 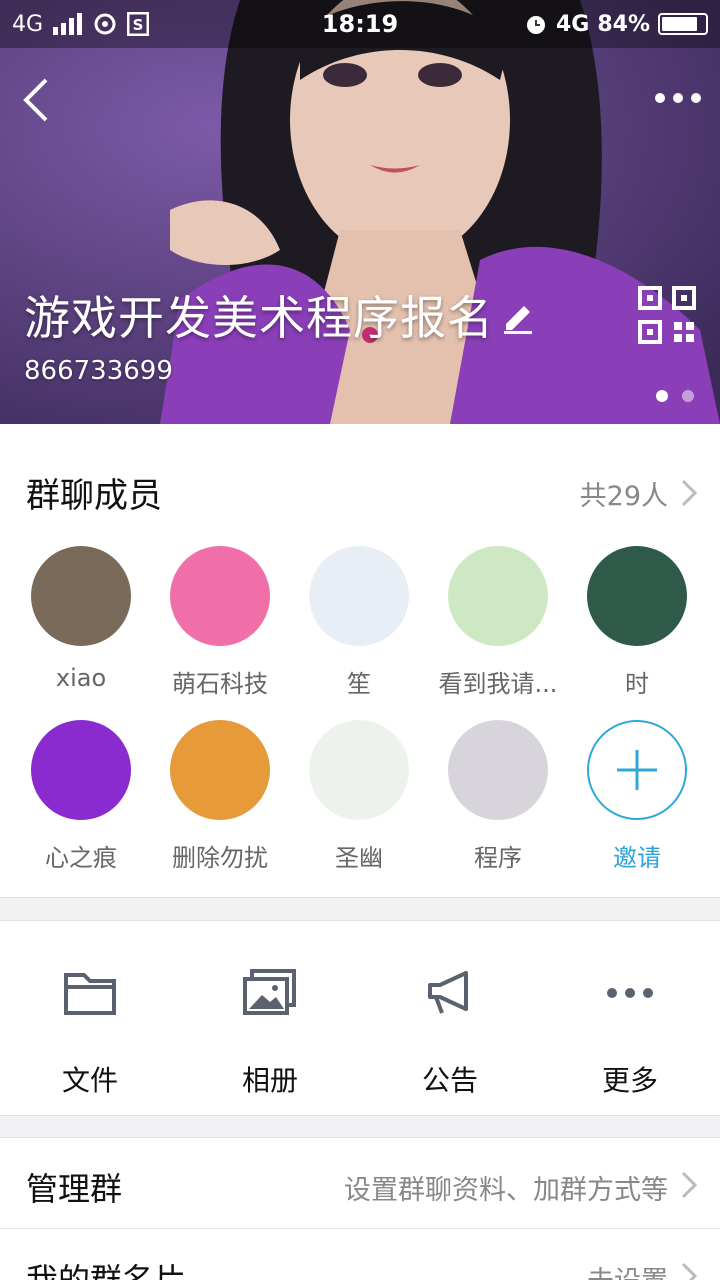 I want to click on status-bar: 4G S 18:19 4G 84%, so click(x=360, y=24).